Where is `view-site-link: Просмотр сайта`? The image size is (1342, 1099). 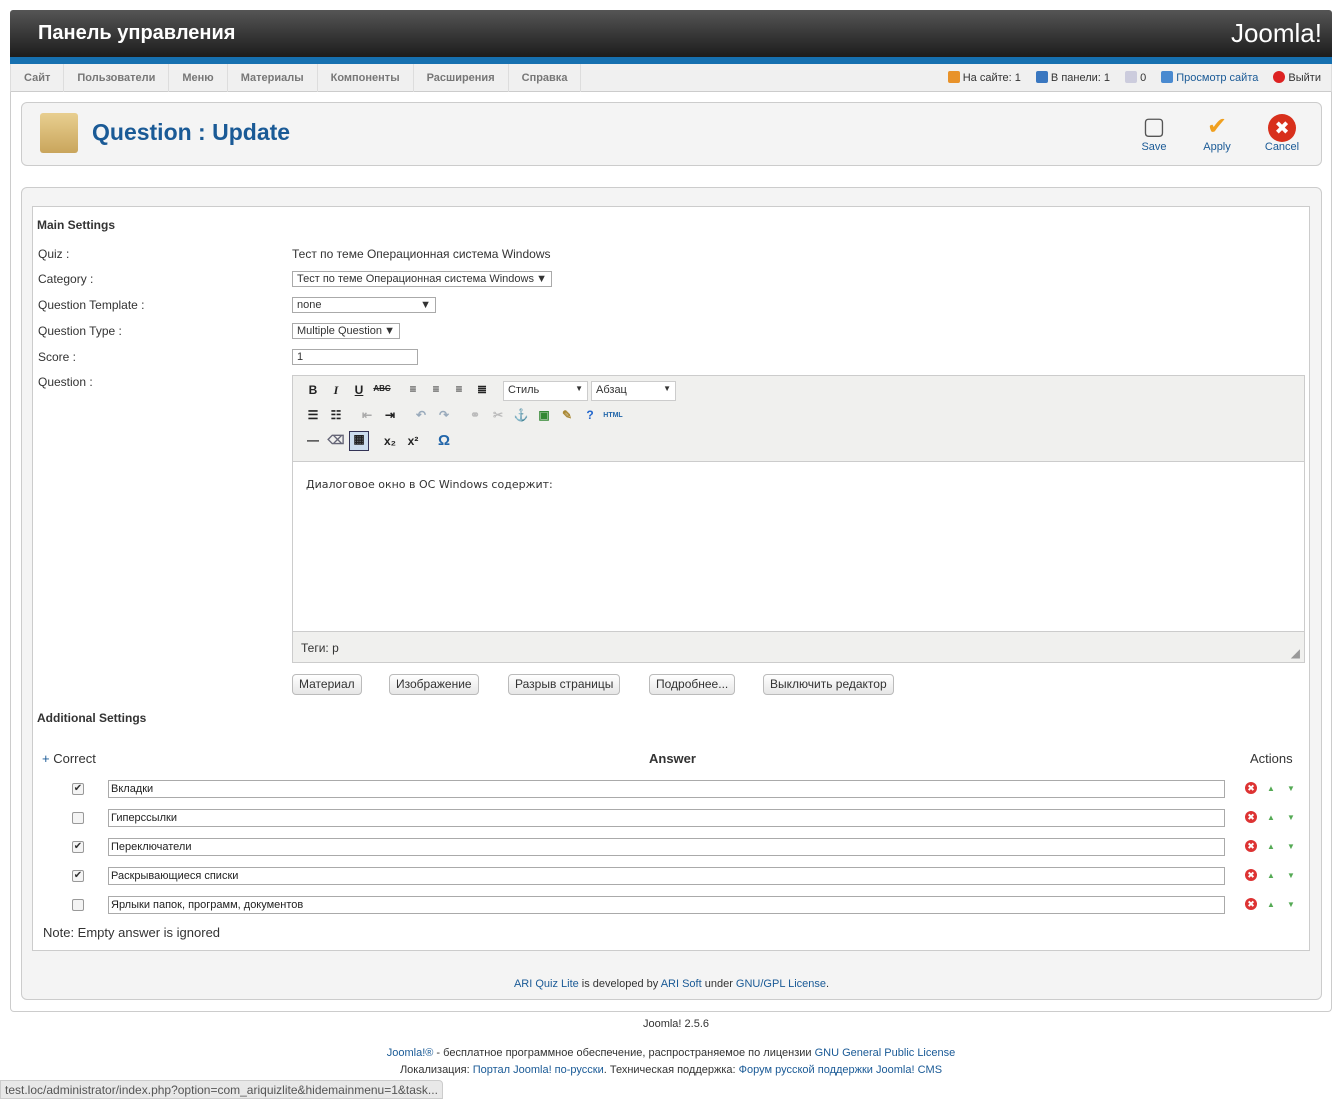 view-site-link: Просмотр сайта is located at coordinates (1209, 77).